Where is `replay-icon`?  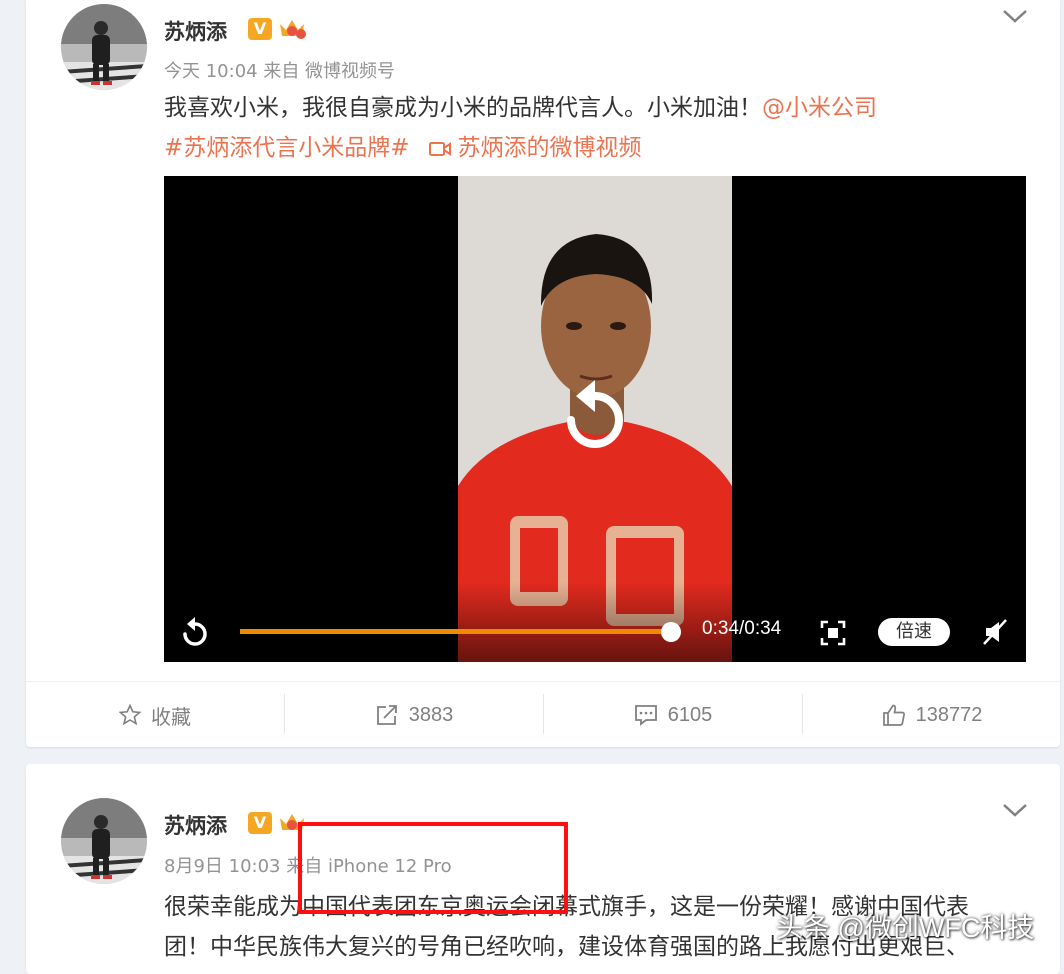 replay-icon is located at coordinates (195, 632).